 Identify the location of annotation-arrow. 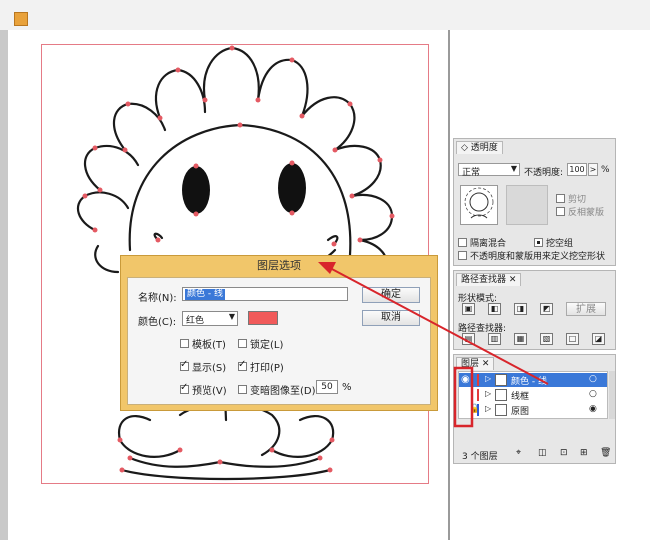
(439, 326).